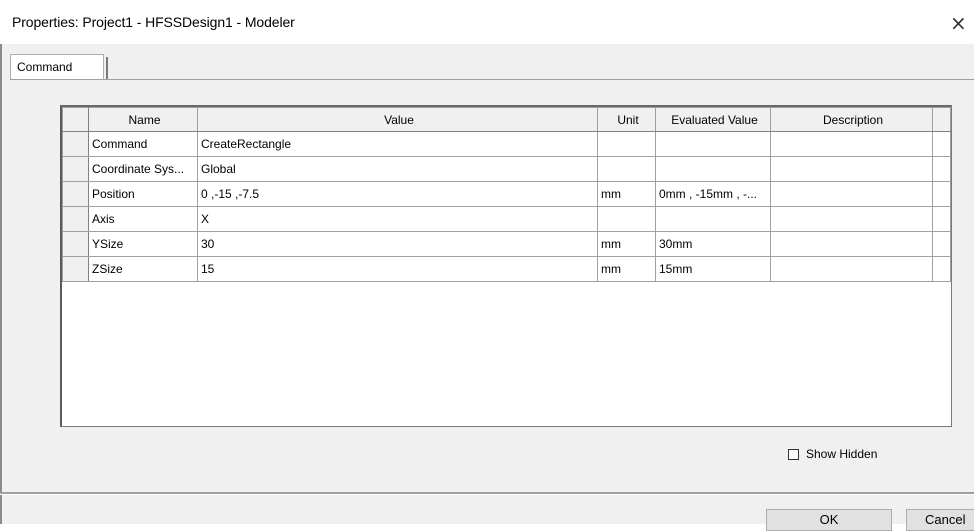  Describe the element at coordinates (940, 520) in the screenshot. I see `cancel-button: Cancel` at that location.